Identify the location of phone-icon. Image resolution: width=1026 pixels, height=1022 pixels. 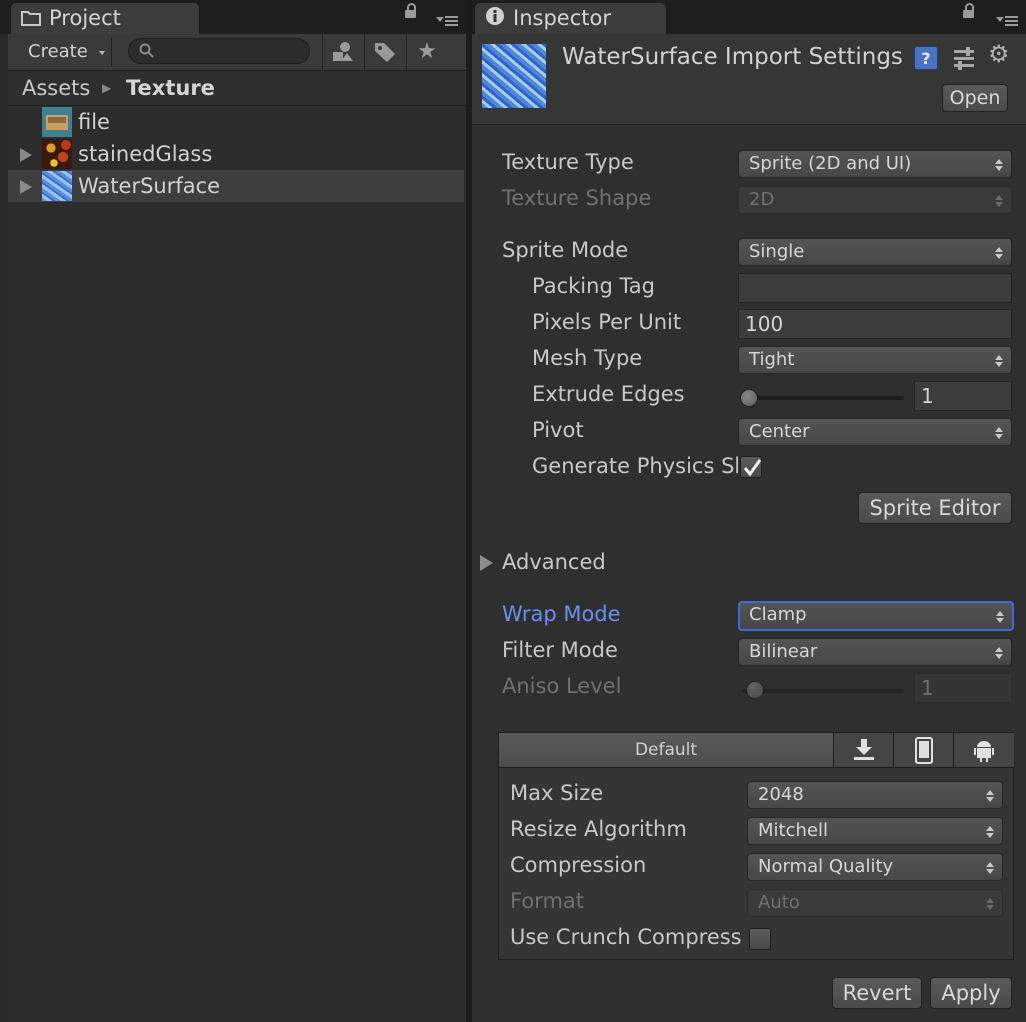
(924, 750).